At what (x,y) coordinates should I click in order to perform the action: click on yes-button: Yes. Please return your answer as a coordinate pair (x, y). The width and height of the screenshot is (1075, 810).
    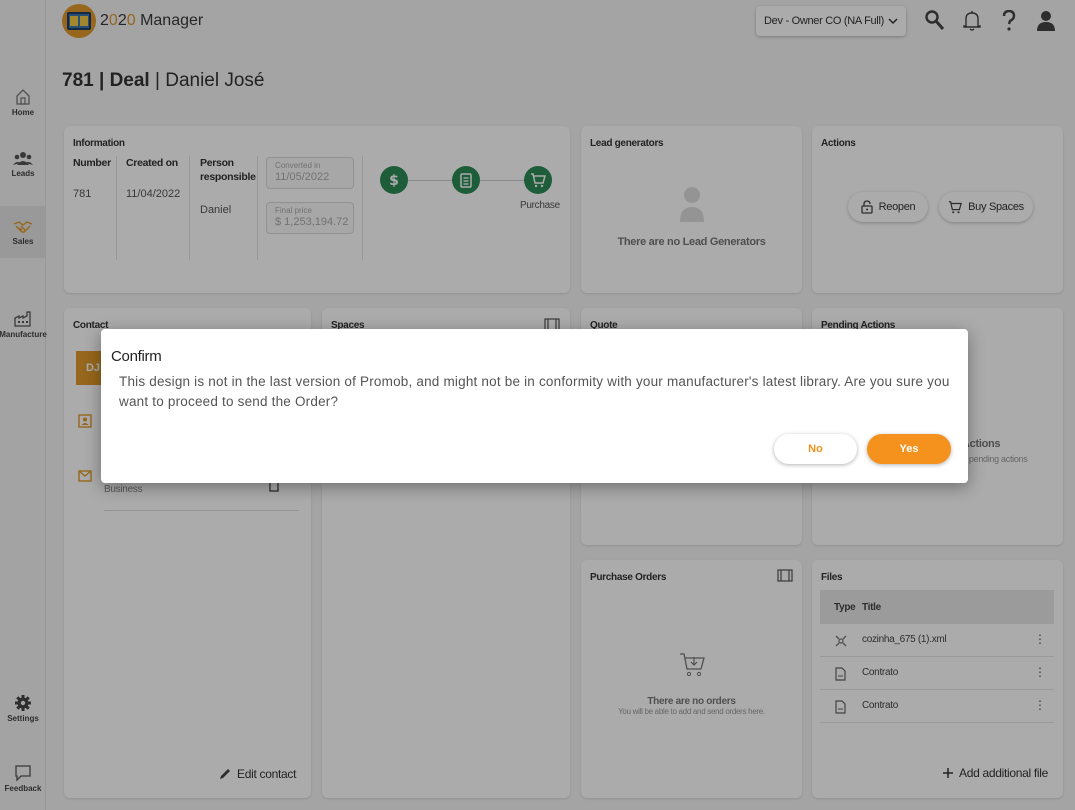
    Looking at the image, I should click on (909, 449).